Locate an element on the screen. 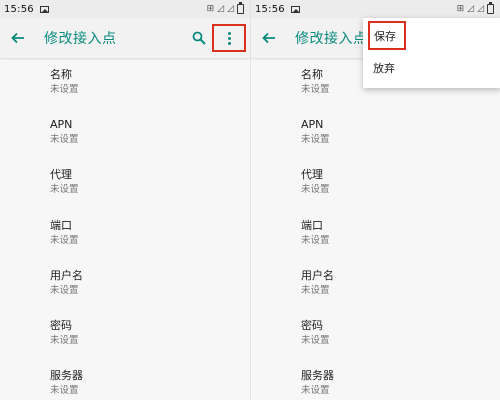 This screenshot has width=500, height=400. more-vertical-icon is located at coordinates (229, 38).